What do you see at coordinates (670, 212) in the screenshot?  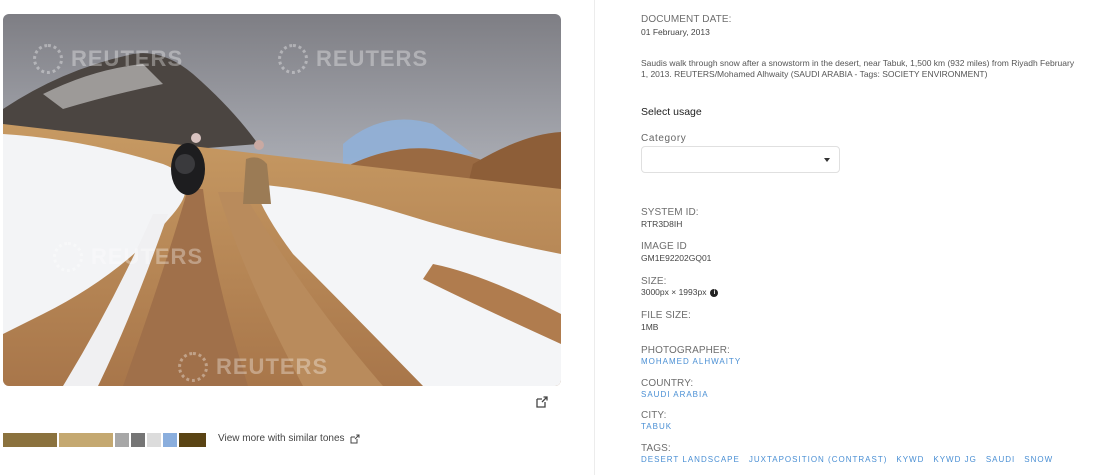 I see `system-id-label: SYSTEM ID:` at bounding box center [670, 212].